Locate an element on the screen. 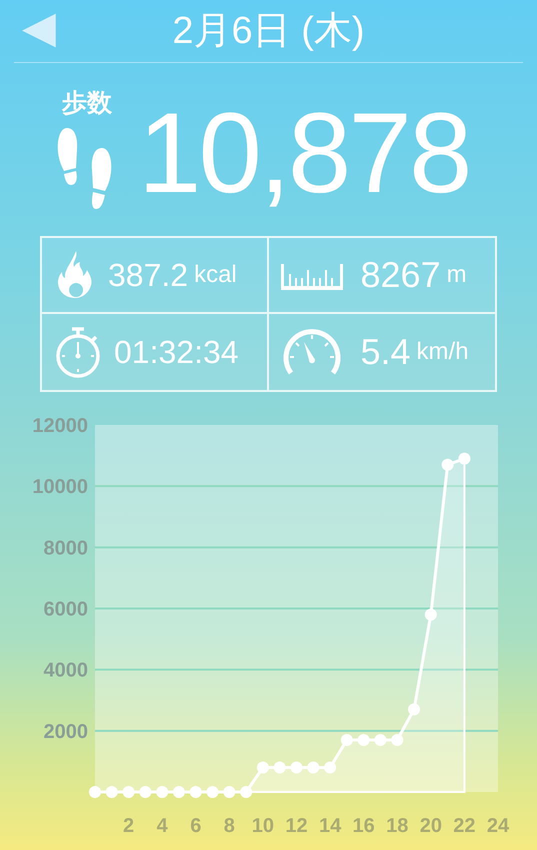 The width and height of the screenshot is (537, 850). x-axis-label: 2 is located at coordinates (128, 826).